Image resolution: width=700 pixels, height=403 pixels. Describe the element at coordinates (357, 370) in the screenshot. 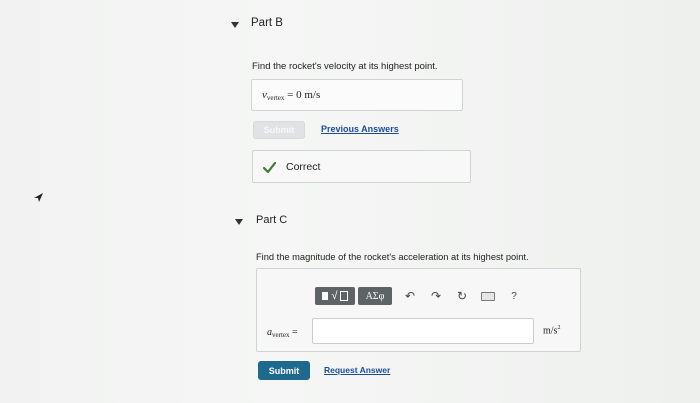

I see `request-answer-link: Request Answer` at that location.